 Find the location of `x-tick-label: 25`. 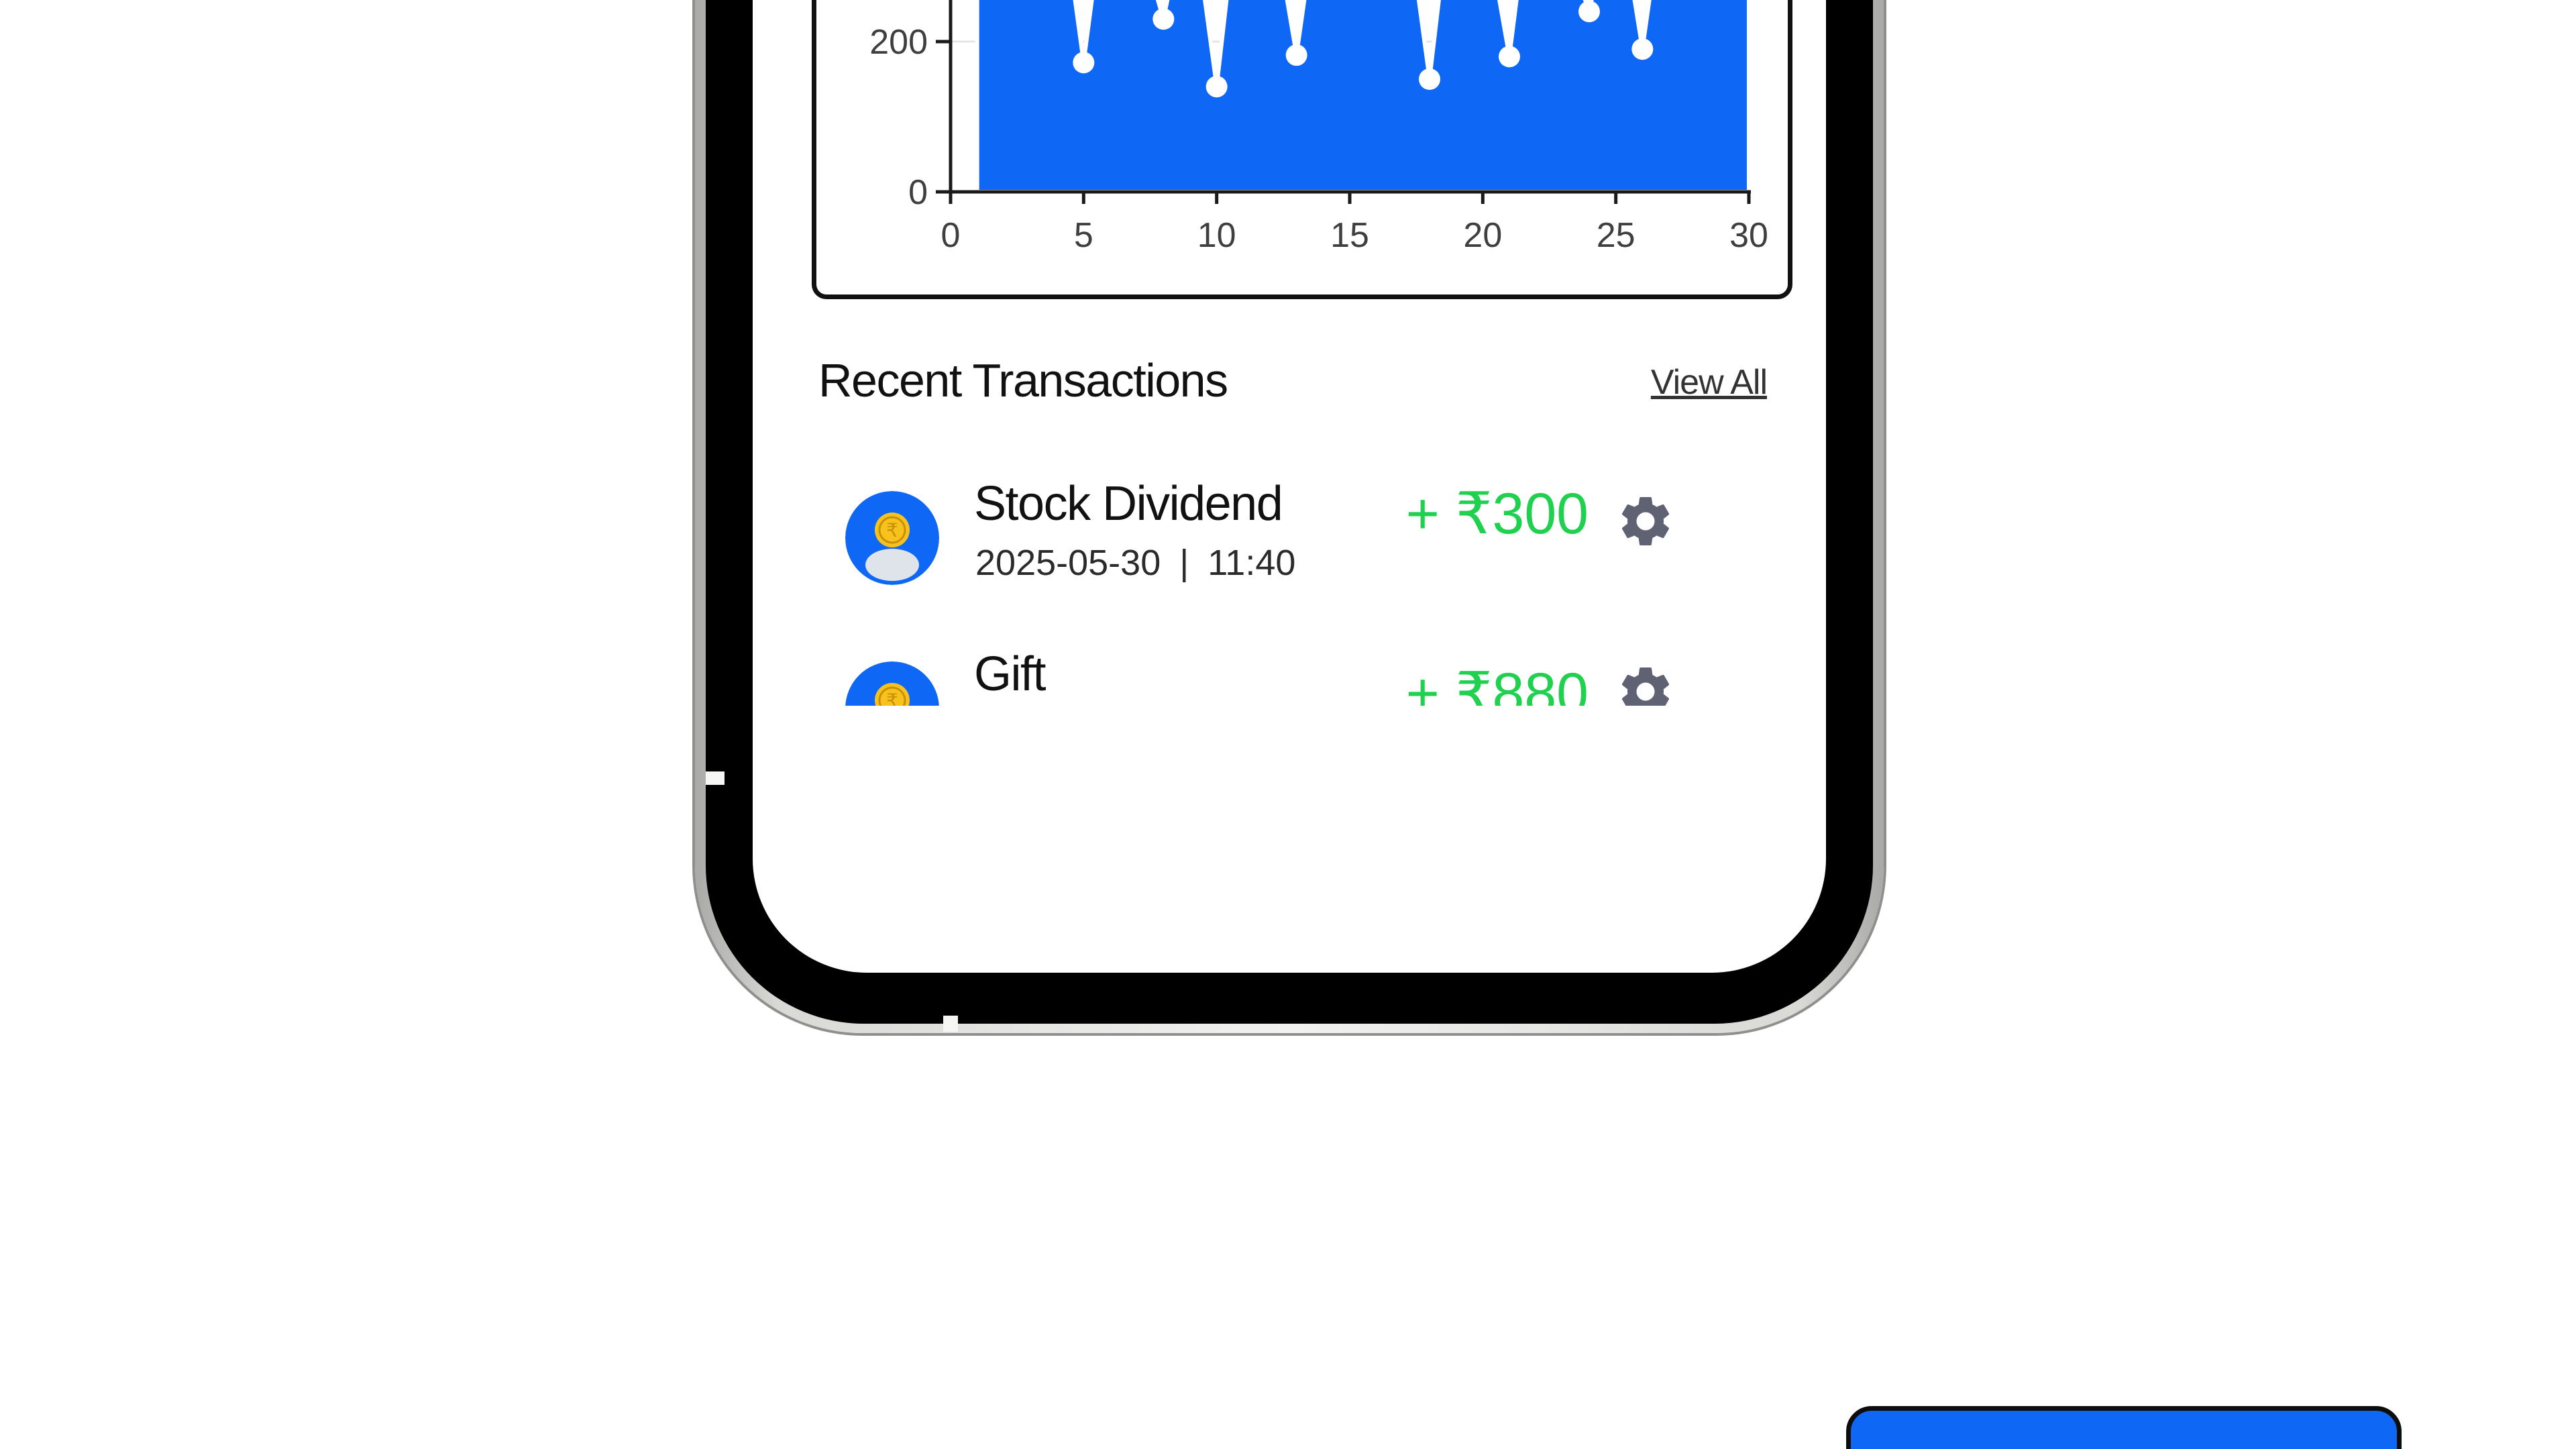

x-tick-label: 25 is located at coordinates (1616, 235).